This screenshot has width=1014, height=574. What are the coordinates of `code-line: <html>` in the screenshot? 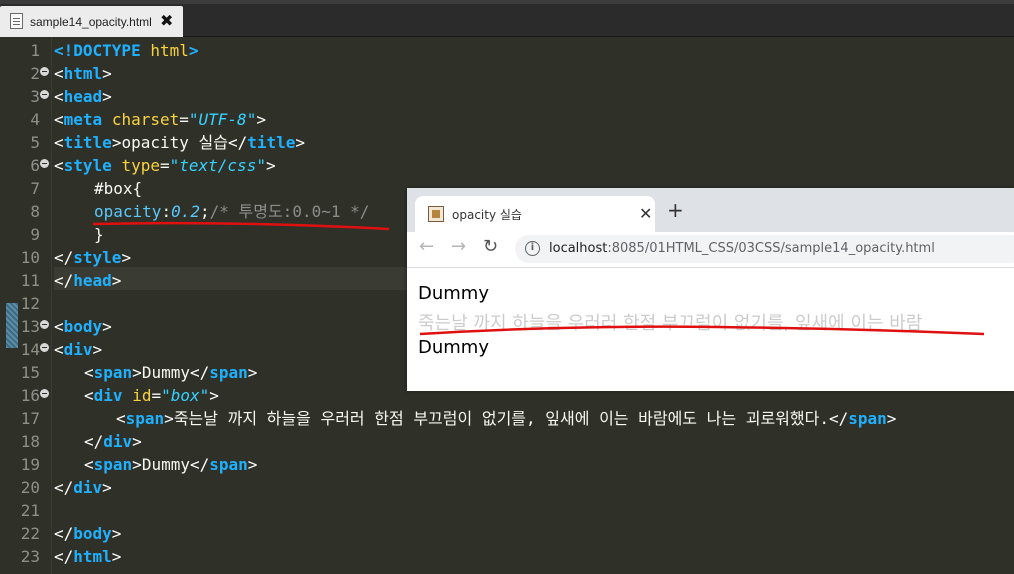 It's located at (83, 73).